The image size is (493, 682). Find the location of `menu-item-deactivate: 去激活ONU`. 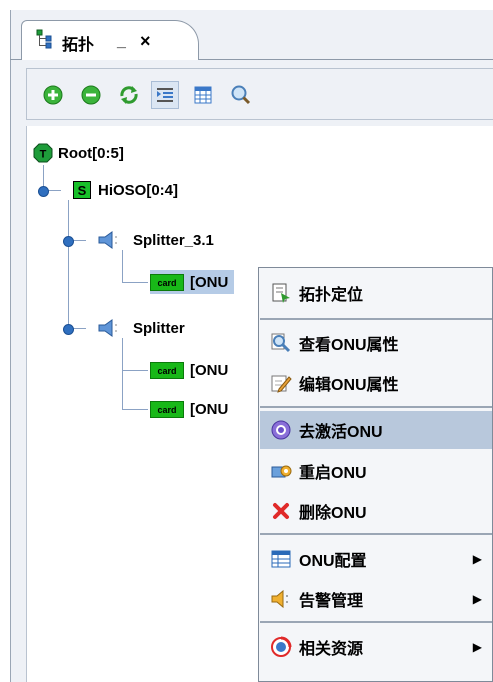

menu-item-deactivate: 去激活ONU is located at coordinates (376, 430).